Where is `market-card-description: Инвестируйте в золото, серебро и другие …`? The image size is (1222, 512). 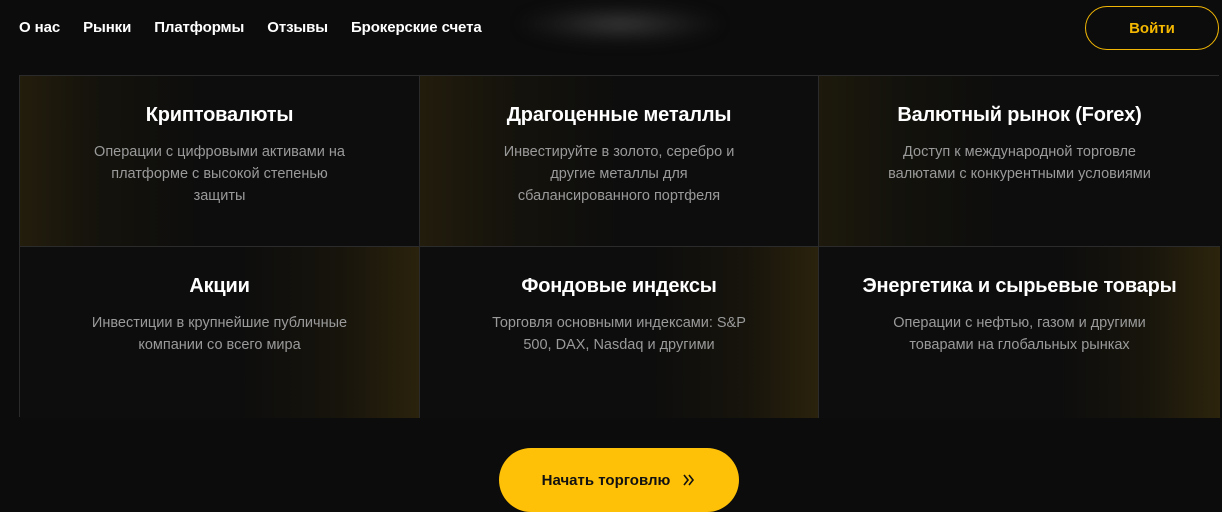
market-card-description: Инвестируйте в золото, серебро и другие … is located at coordinates (619, 174).